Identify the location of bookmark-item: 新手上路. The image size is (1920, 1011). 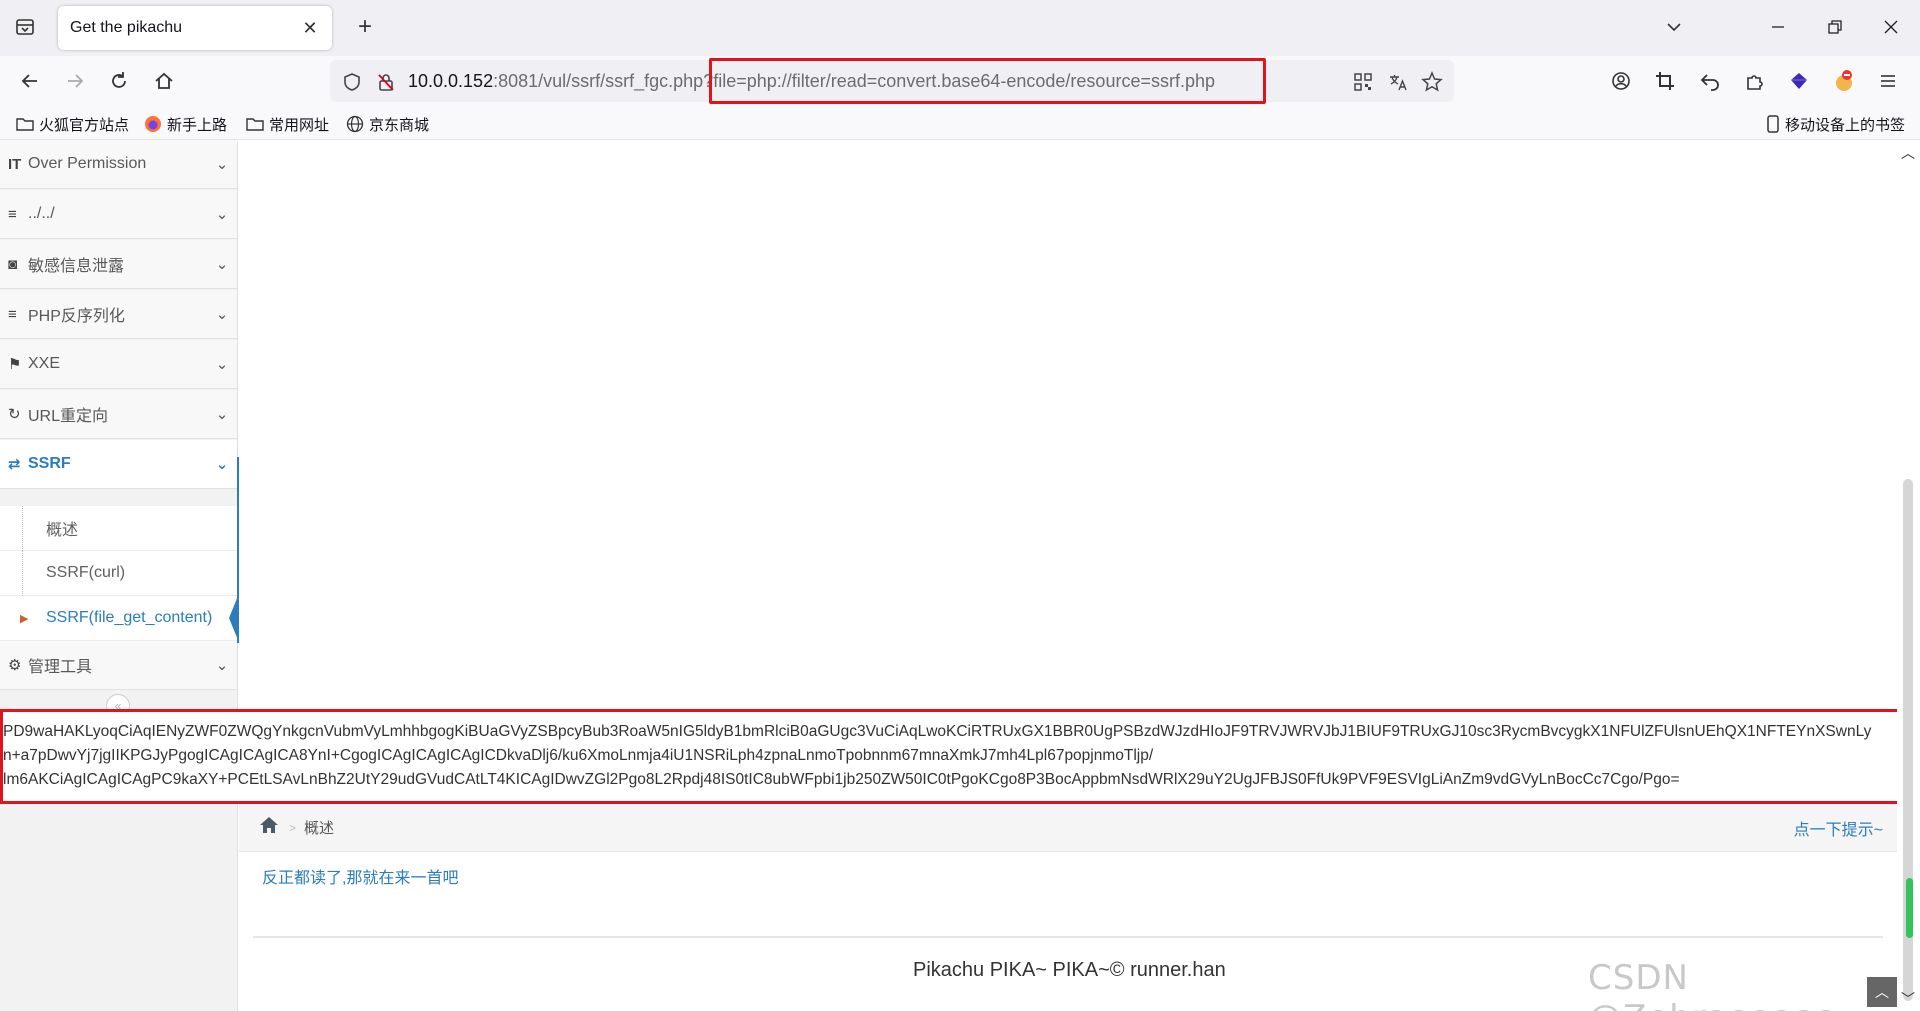
(185, 124).